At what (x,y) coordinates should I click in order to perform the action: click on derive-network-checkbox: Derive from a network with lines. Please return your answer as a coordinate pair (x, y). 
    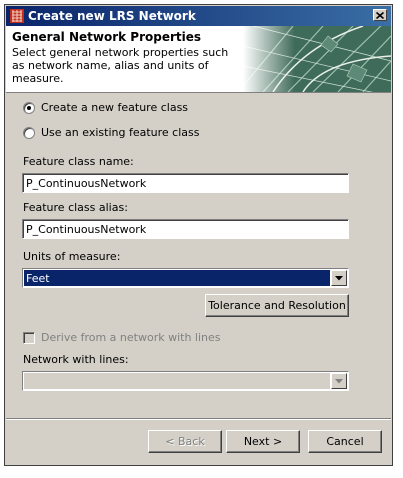
    Looking at the image, I should click on (122, 337).